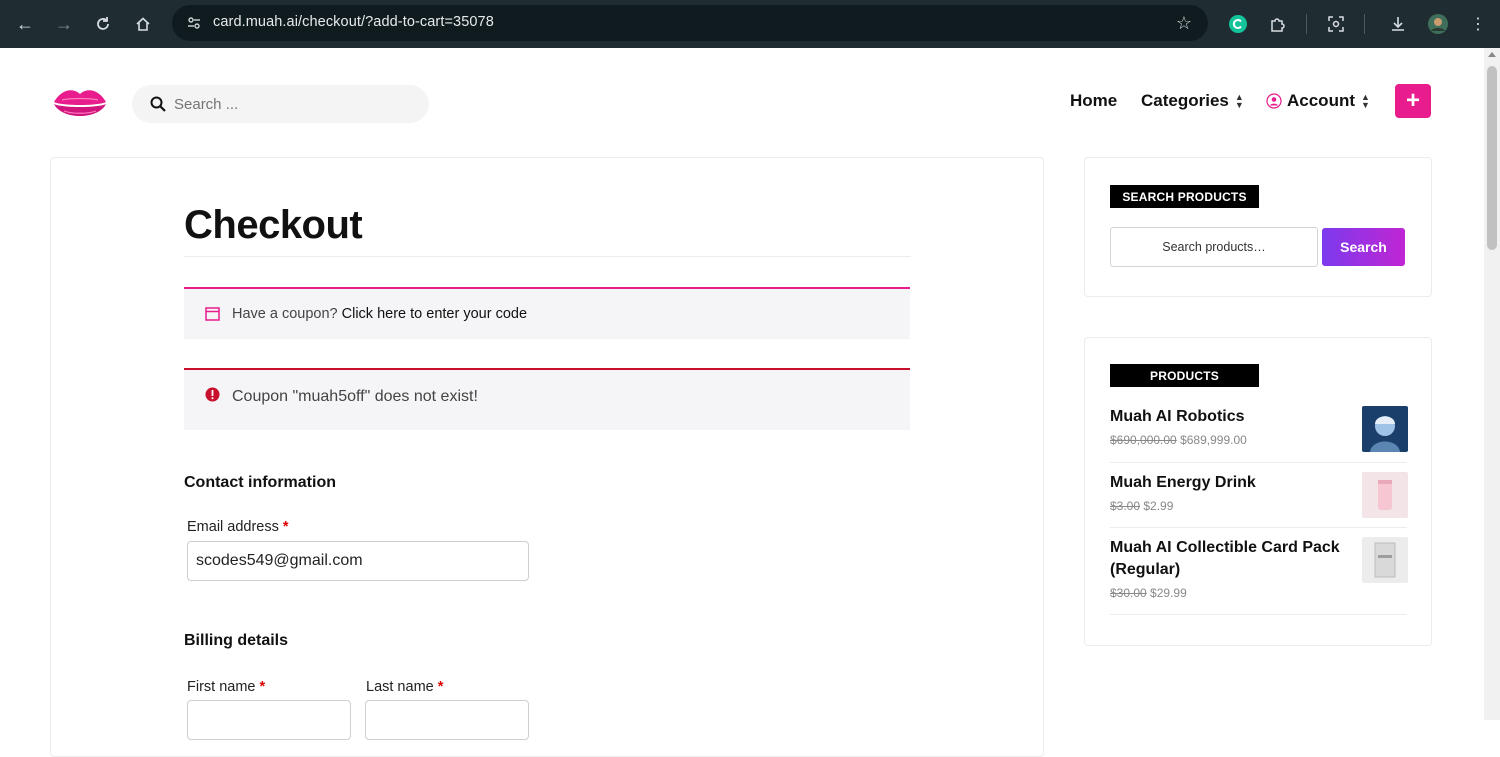  Describe the element at coordinates (1492, 384) in the screenshot. I see `page-scrollbar` at that location.